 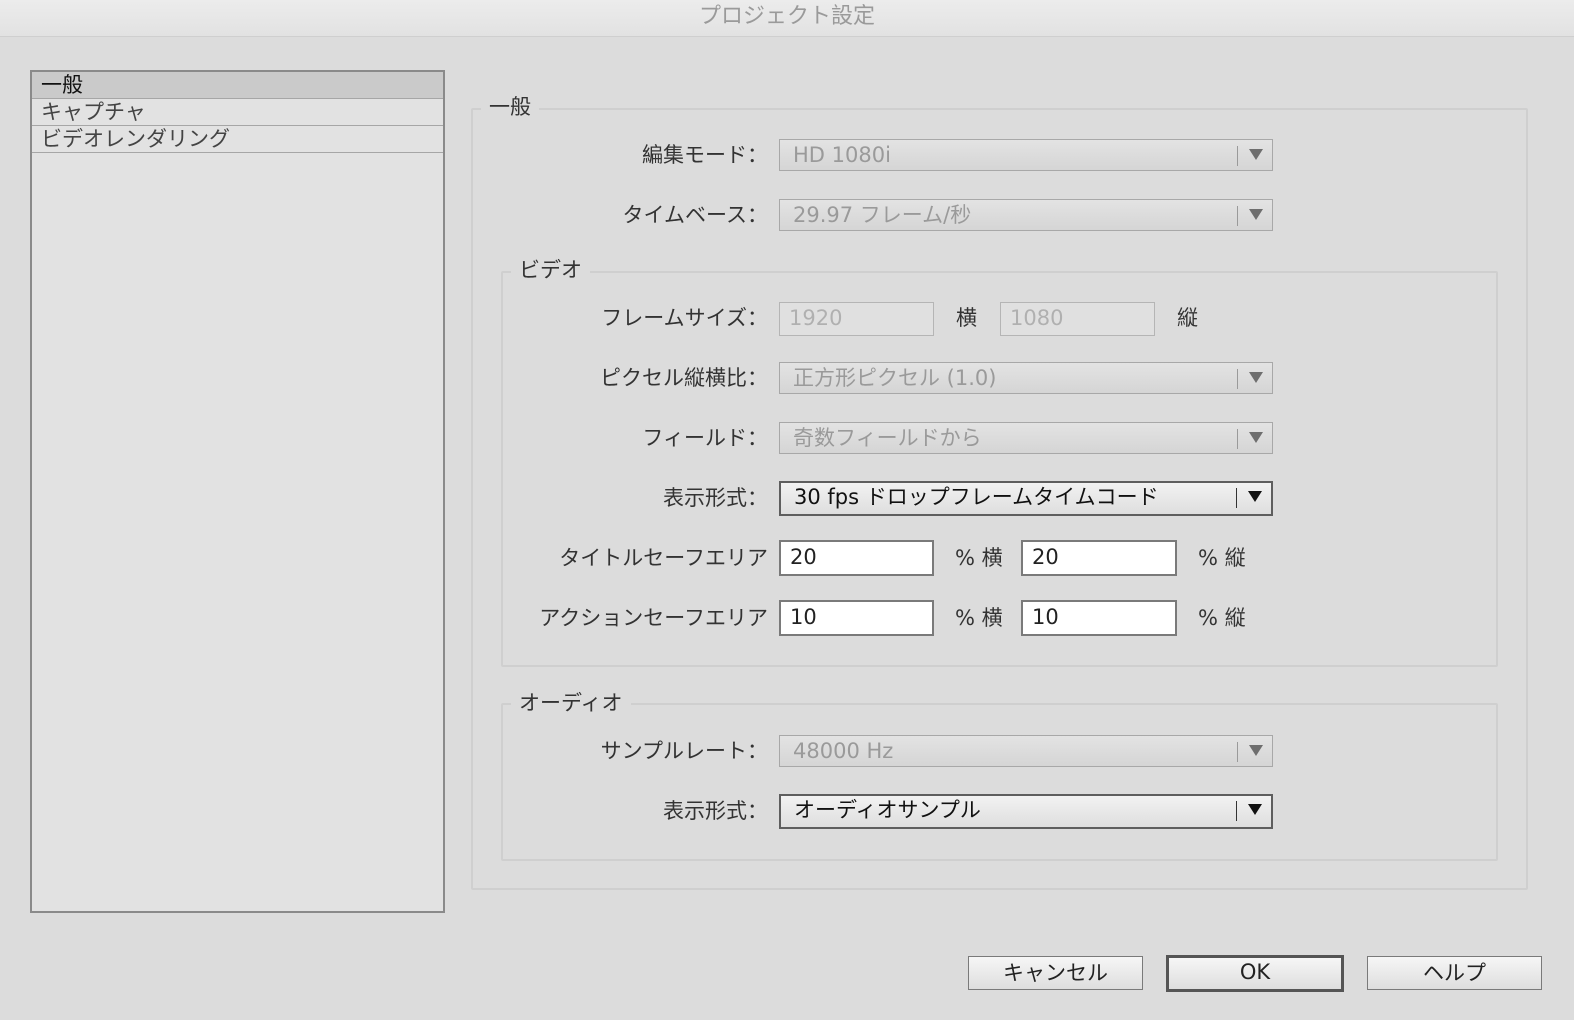 What do you see at coordinates (695, 215) in the screenshot?
I see `timebase-label: タイムベース：` at bounding box center [695, 215].